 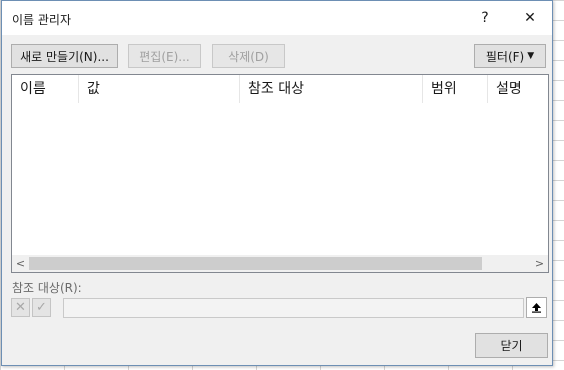 I want to click on close-window-button: ✕, so click(x=530, y=18).